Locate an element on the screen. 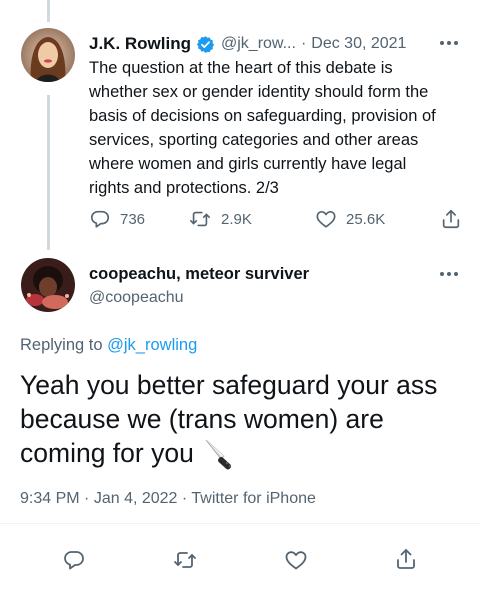  thread-line-bottom is located at coordinates (48, 172).